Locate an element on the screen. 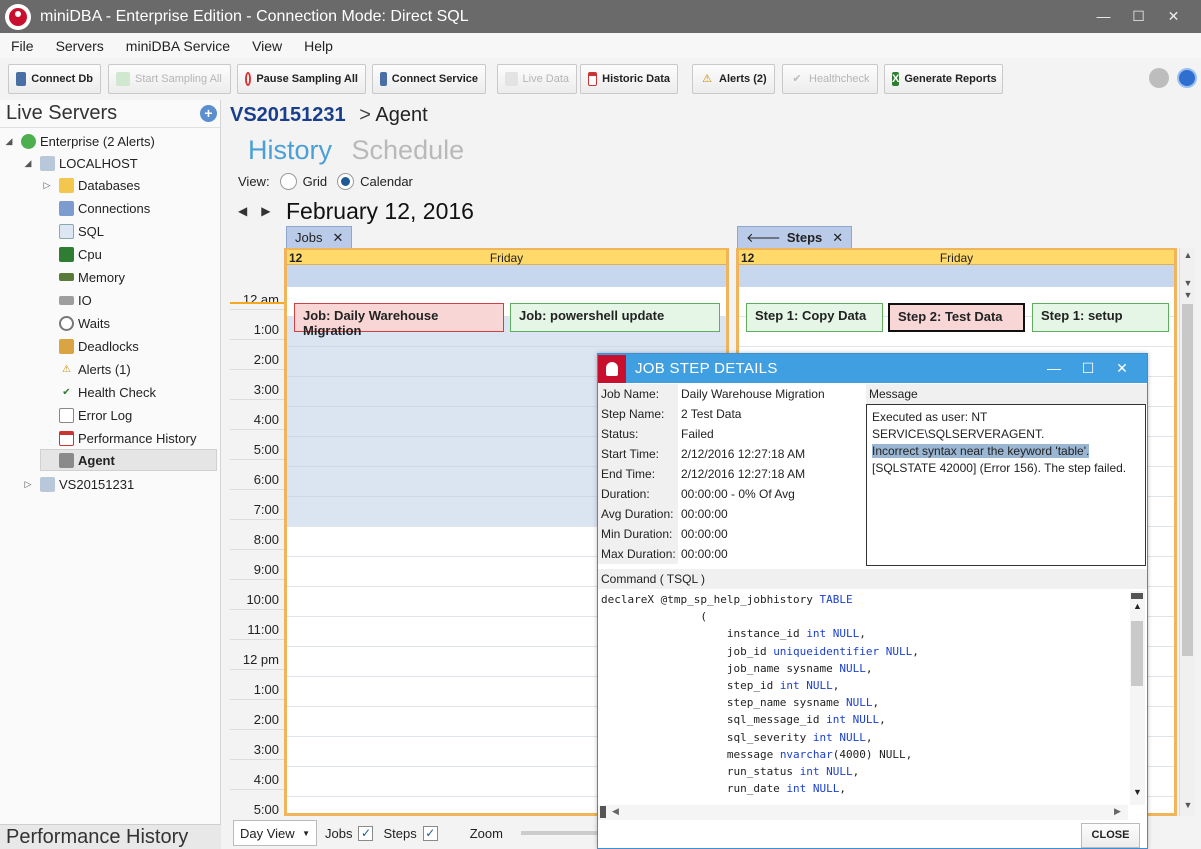 This screenshot has height=849, width=1201. step-appointment: Step 1: Copy Data is located at coordinates (814, 317).